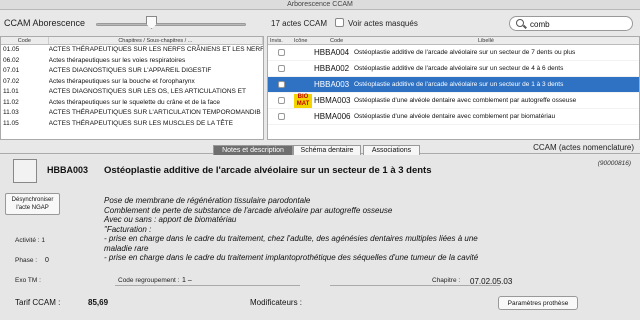  I want to click on chapter-code: 11.05, so click(11, 123).